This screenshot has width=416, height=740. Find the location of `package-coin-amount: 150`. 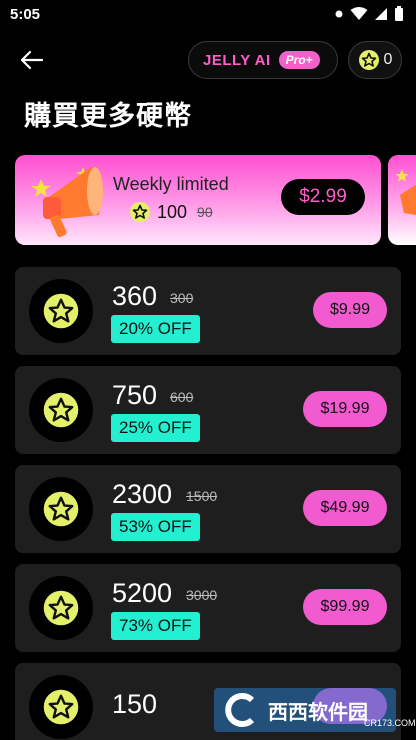

package-coin-amount: 150 is located at coordinates (135, 704).